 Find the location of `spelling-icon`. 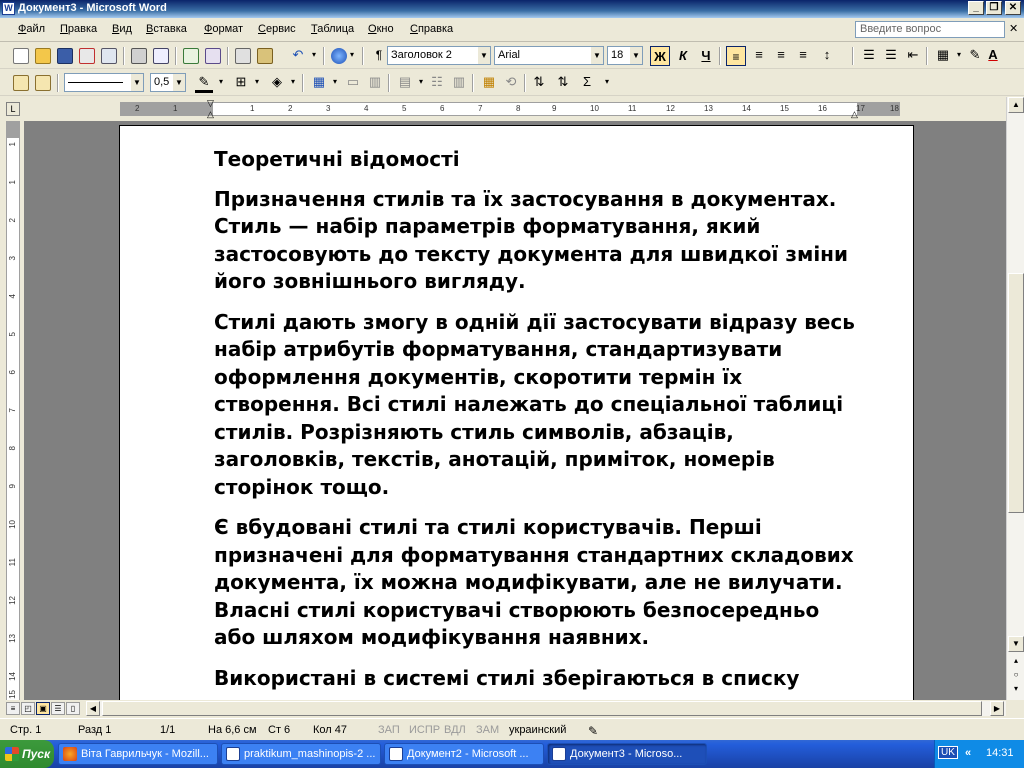

spelling-icon is located at coordinates (191, 56).